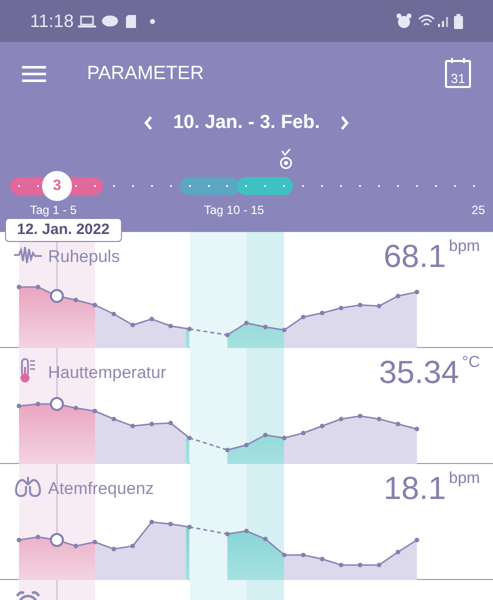  What do you see at coordinates (471, 363) in the screenshot?
I see `unit-label: °C` at bounding box center [471, 363].